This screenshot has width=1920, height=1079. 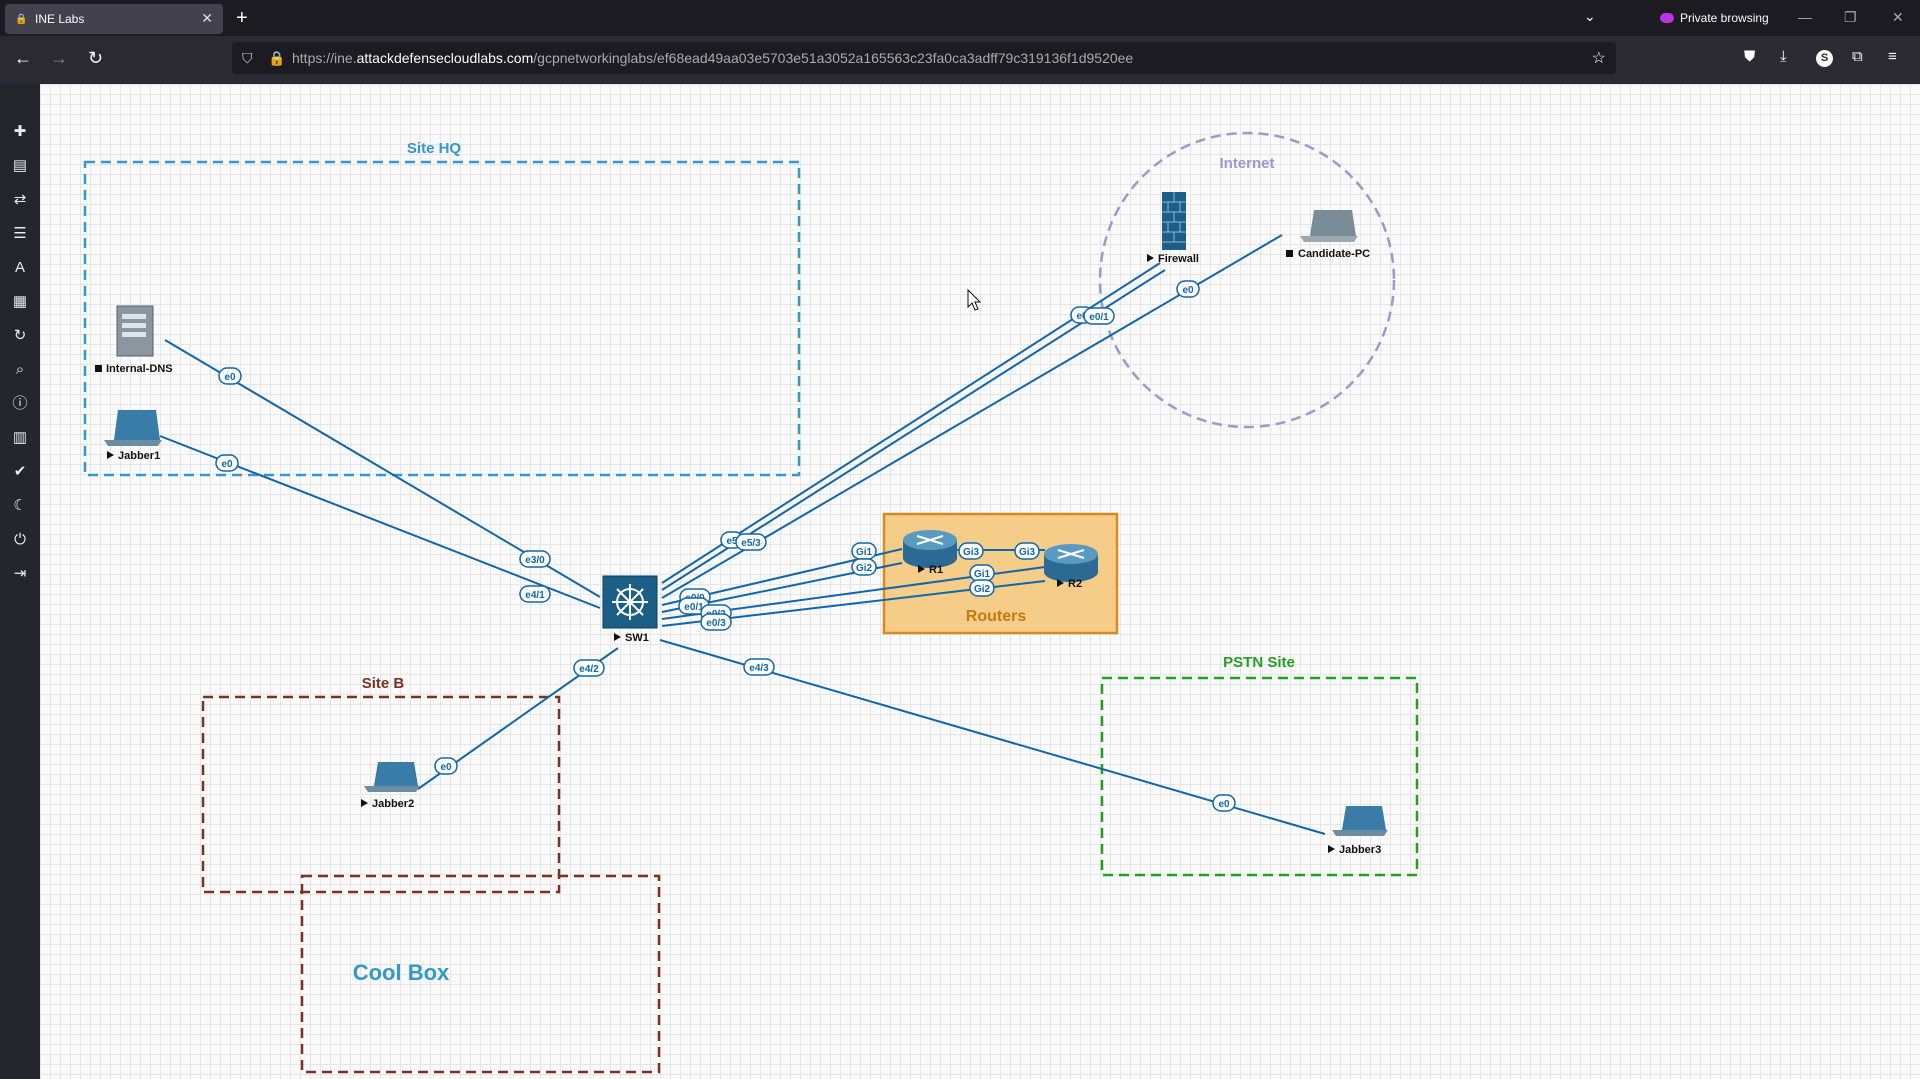 I want to click on sw1-node: SW1, so click(x=630, y=609).